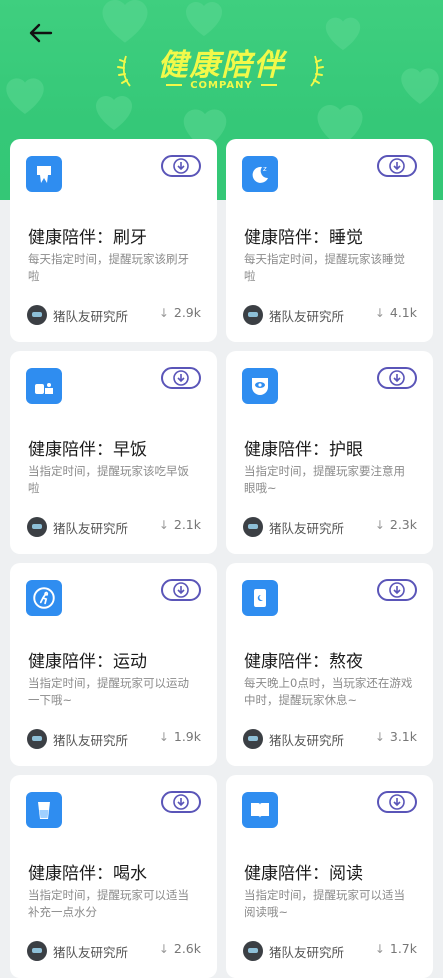 The width and height of the screenshot is (443, 978). I want to click on plugin-card: 健康陪伴：刷牙 每天指定时间，提醒玩家该刷牙啦 猪队友研究所 ↓ 2.9k, so click(113, 240).